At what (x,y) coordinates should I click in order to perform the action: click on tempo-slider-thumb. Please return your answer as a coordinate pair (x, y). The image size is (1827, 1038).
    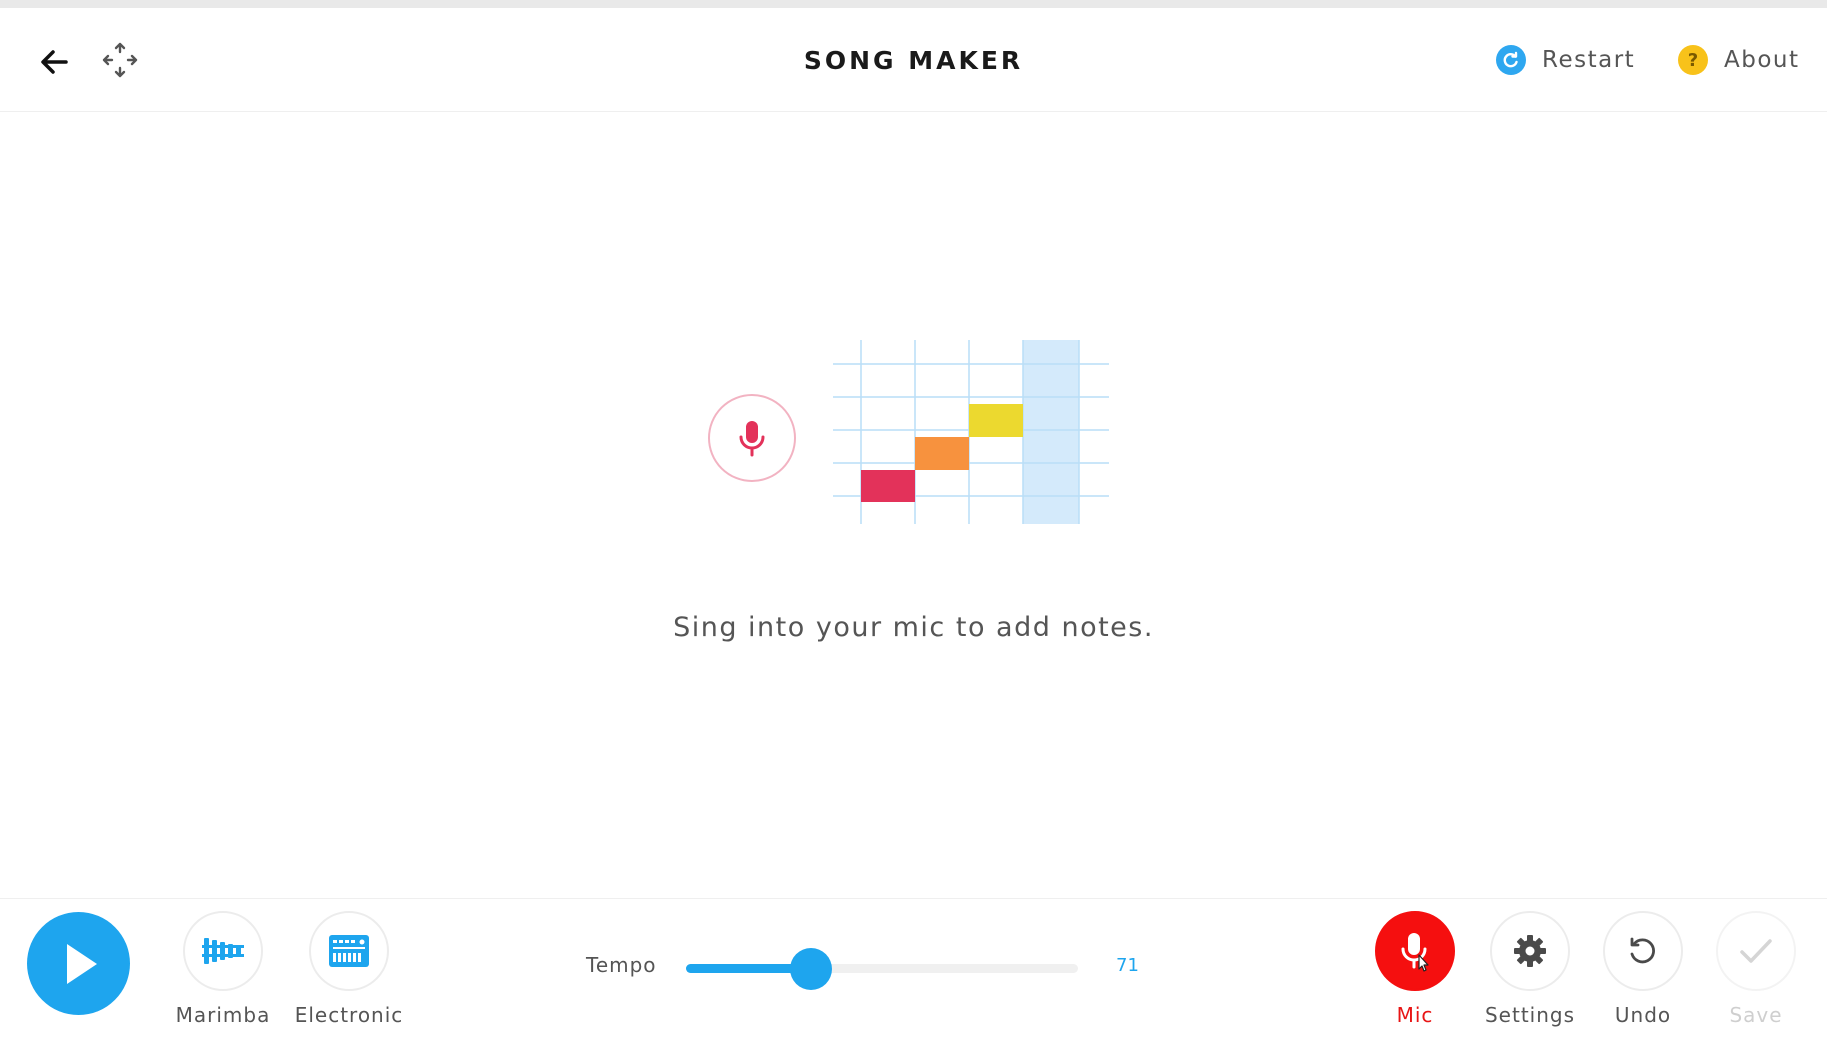
    Looking at the image, I should click on (811, 969).